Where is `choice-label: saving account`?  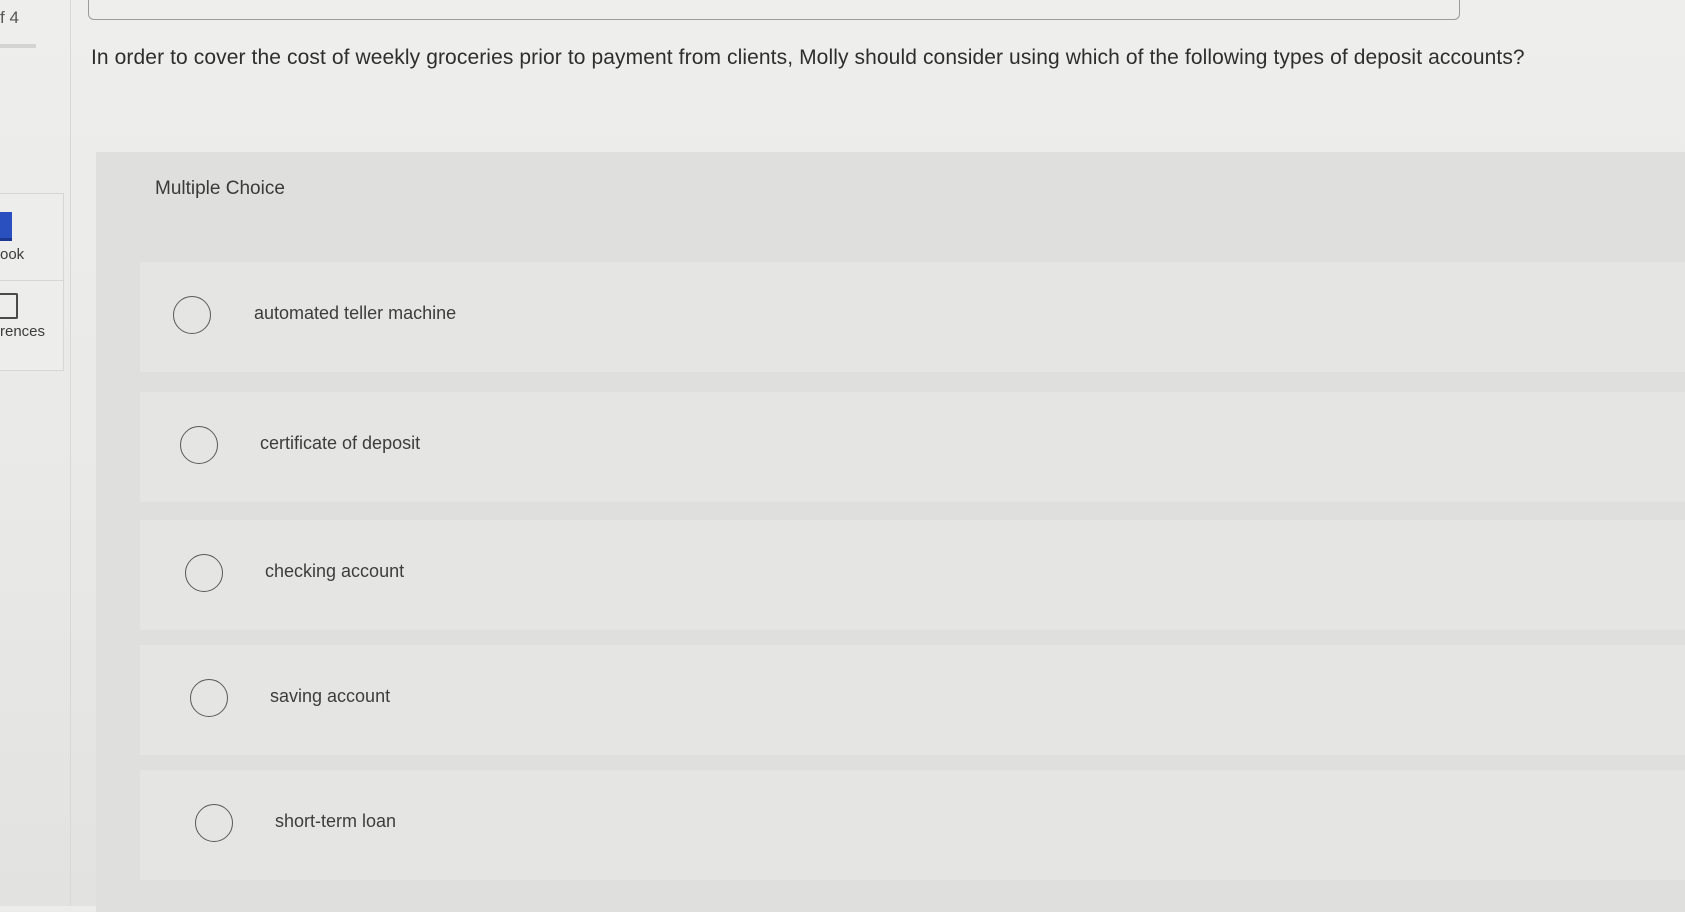 choice-label: saving account is located at coordinates (330, 696).